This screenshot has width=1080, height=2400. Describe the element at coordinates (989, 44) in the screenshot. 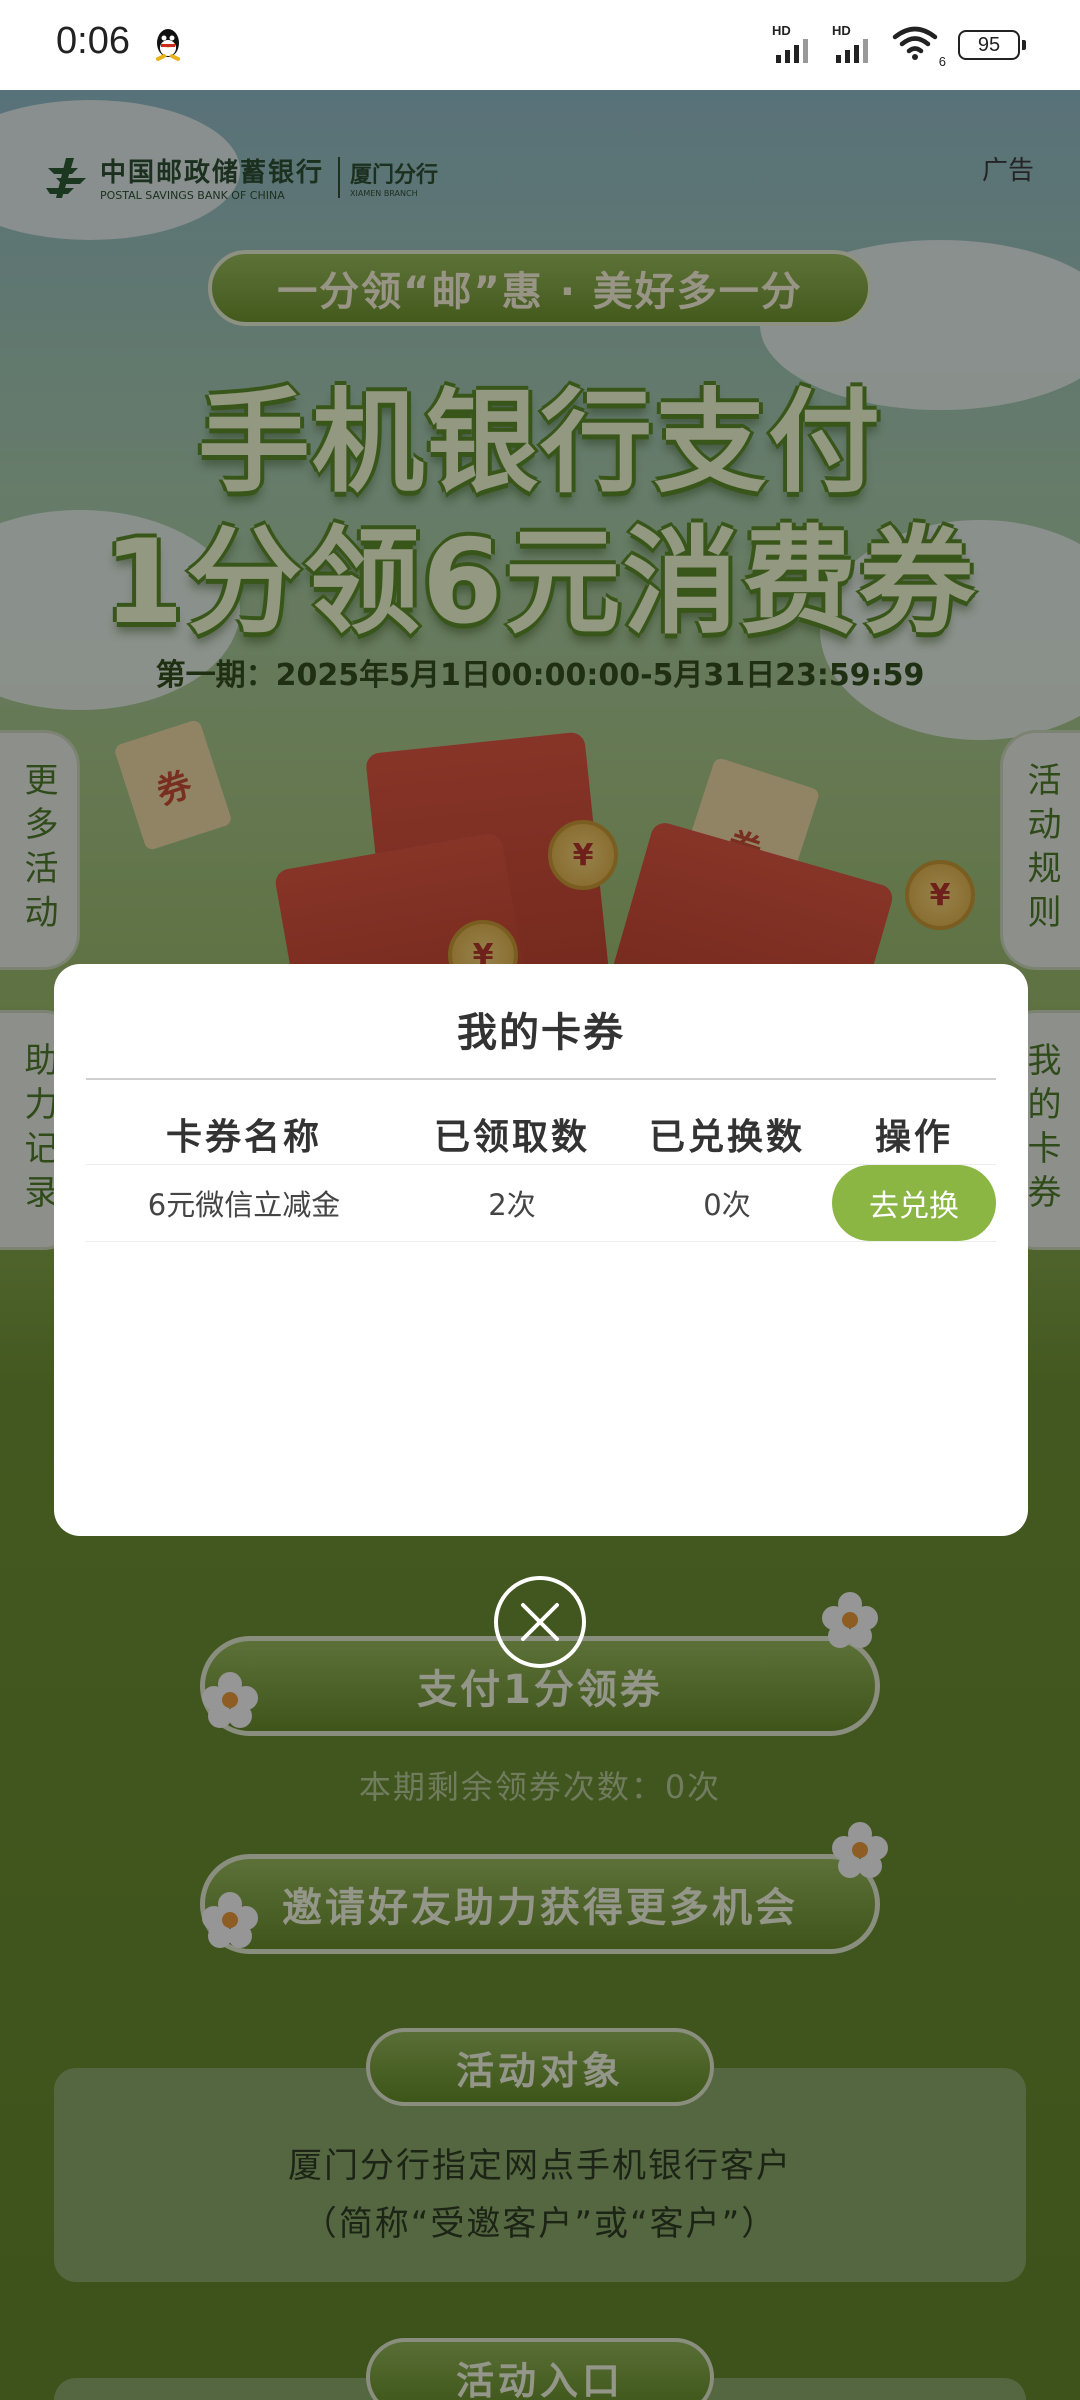

I see `battery-level: 95` at that location.